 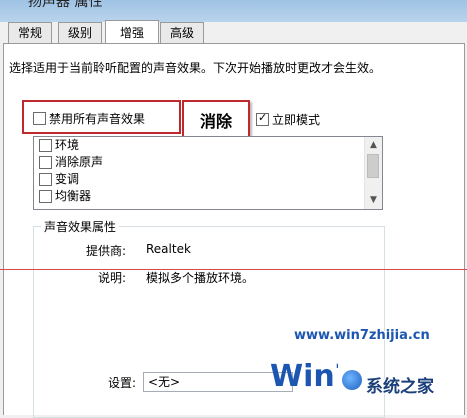 I want to click on scrollbar-thumb, so click(x=373, y=166).